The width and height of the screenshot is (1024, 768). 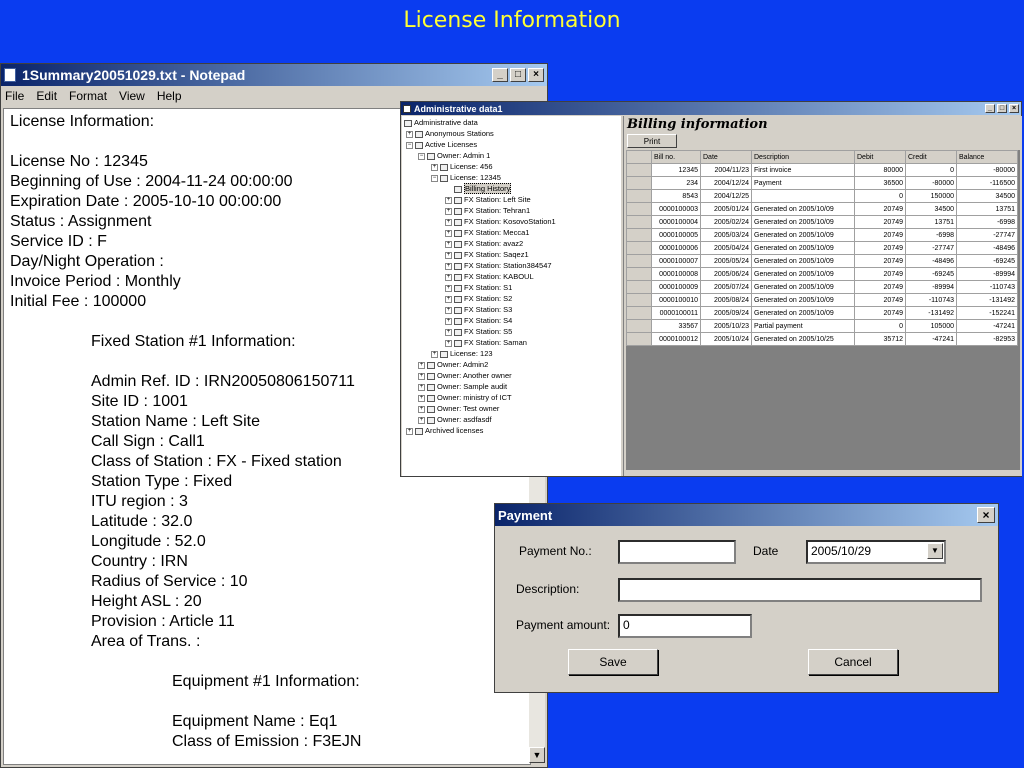 What do you see at coordinates (853, 662) in the screenshot?
I see `cancel-button: Cancel` at bounding box center [853, 662].